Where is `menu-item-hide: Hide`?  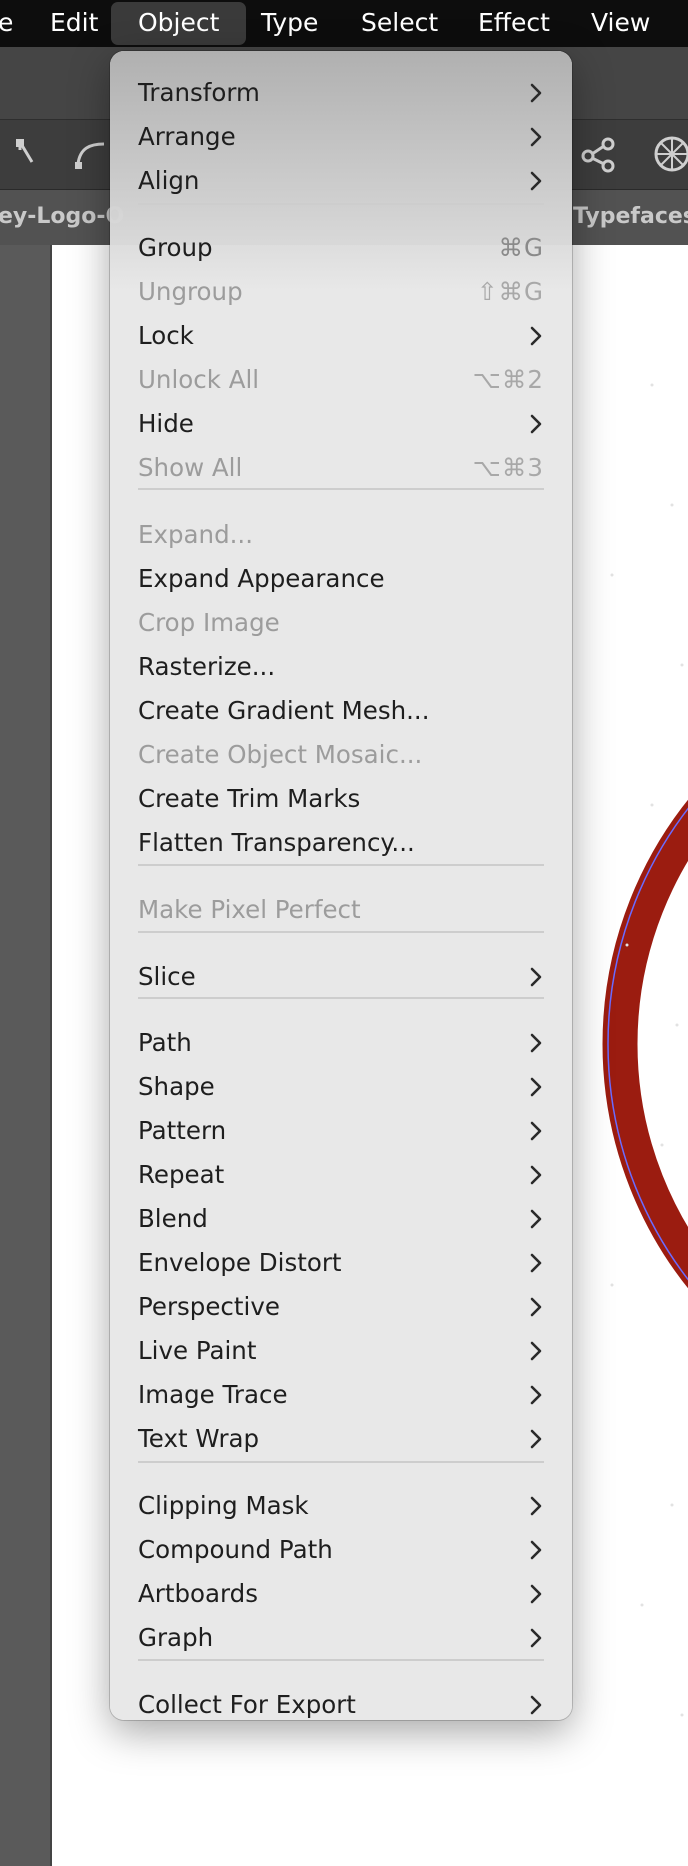 menu-item-hide: Hide is located at coordinates (341, 424).